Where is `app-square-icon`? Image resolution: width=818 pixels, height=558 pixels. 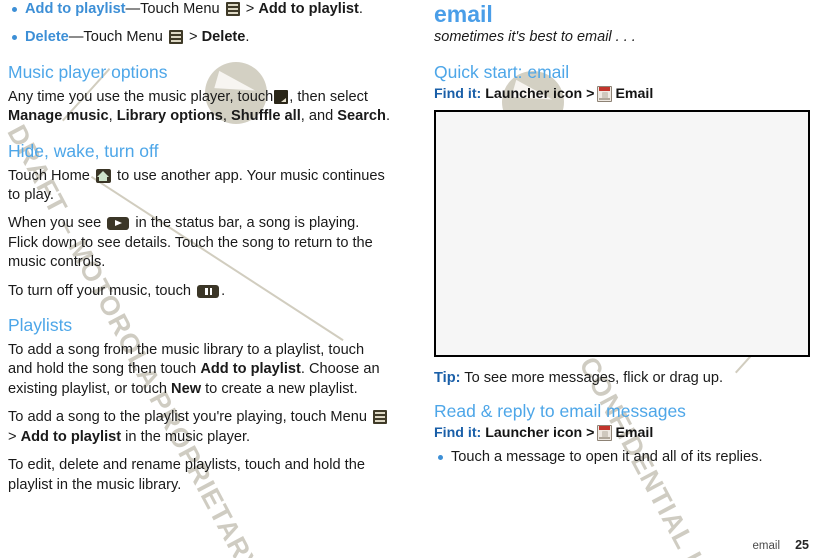 app-square-icon is located at coordinates (281, 96).